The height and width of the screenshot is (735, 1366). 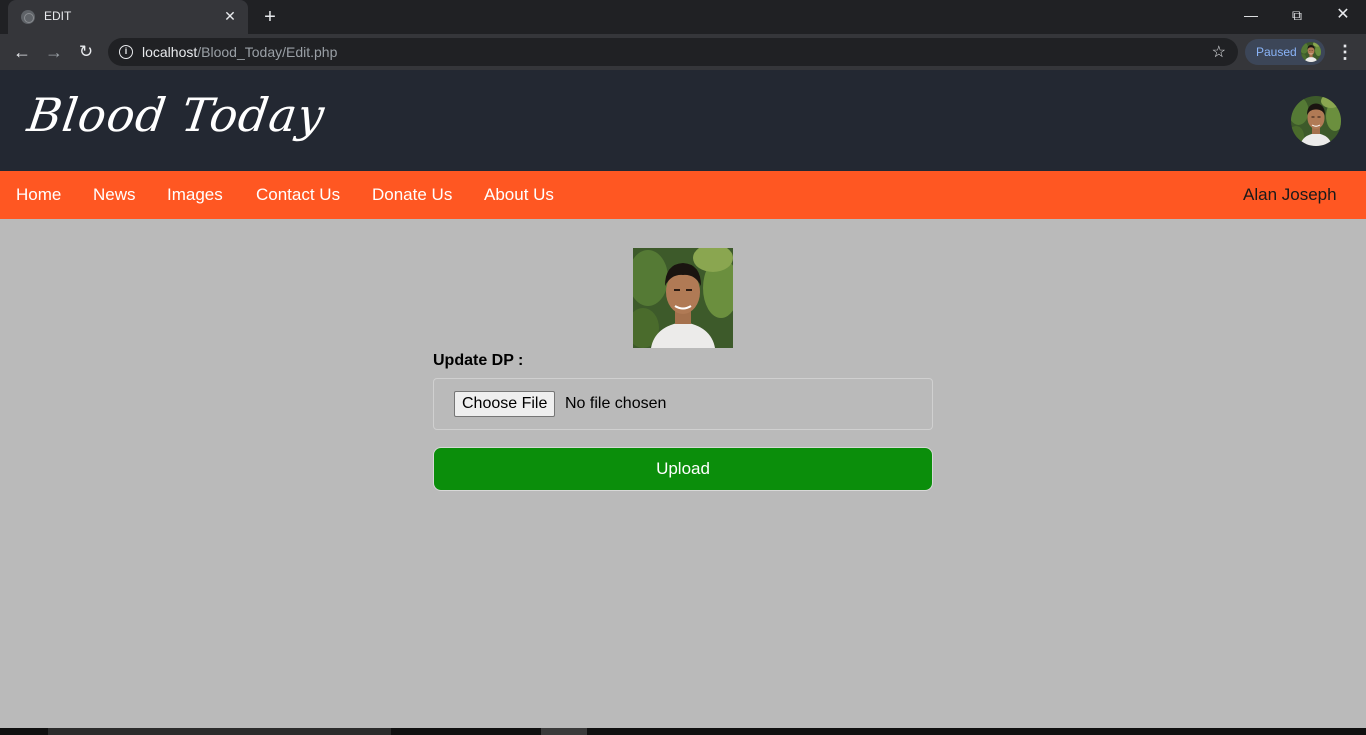 What do you see at coordinates (28, 17) in the screenshot?
I see `globe-icon` at bounding box center [28, 17].